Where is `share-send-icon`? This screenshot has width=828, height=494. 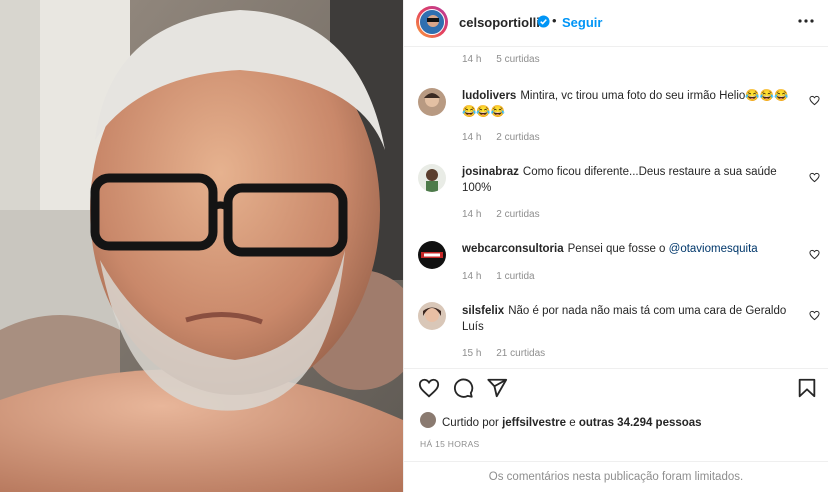 share-send-icon is located at coordinates (497, 388).